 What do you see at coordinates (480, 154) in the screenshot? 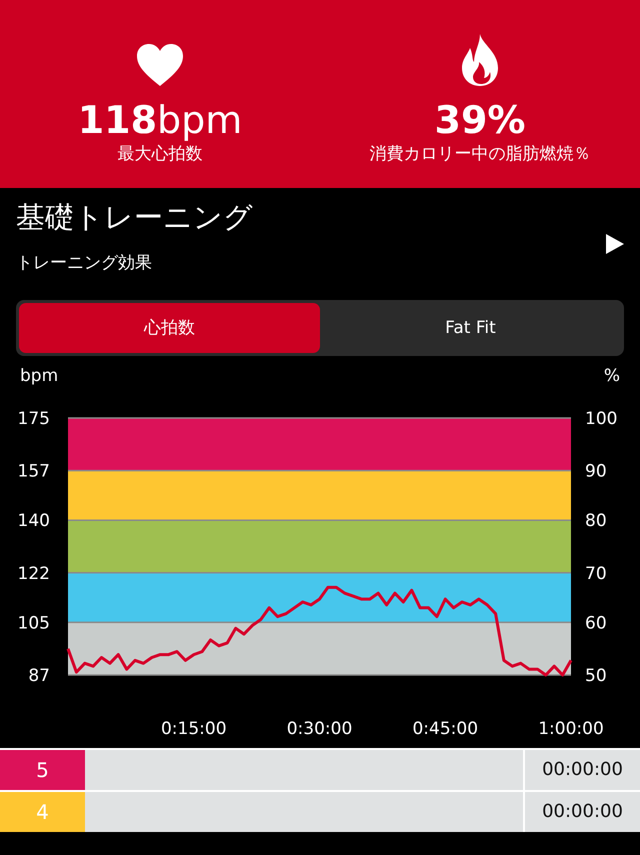
I see `summary-label: 消費カロリー中の脂肪燃焼％` at bounding box center [480, 154].